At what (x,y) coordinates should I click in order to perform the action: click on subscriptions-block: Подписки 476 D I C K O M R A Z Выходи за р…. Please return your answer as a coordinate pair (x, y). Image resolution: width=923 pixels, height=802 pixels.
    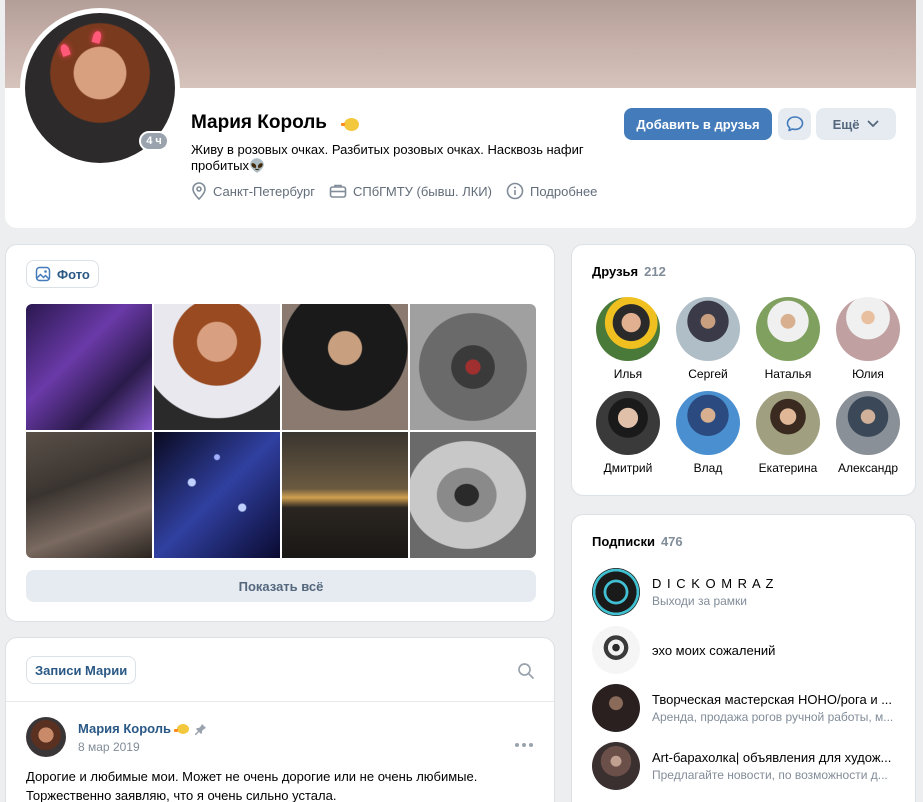
    Looking at the image, I should click on (743, 658).